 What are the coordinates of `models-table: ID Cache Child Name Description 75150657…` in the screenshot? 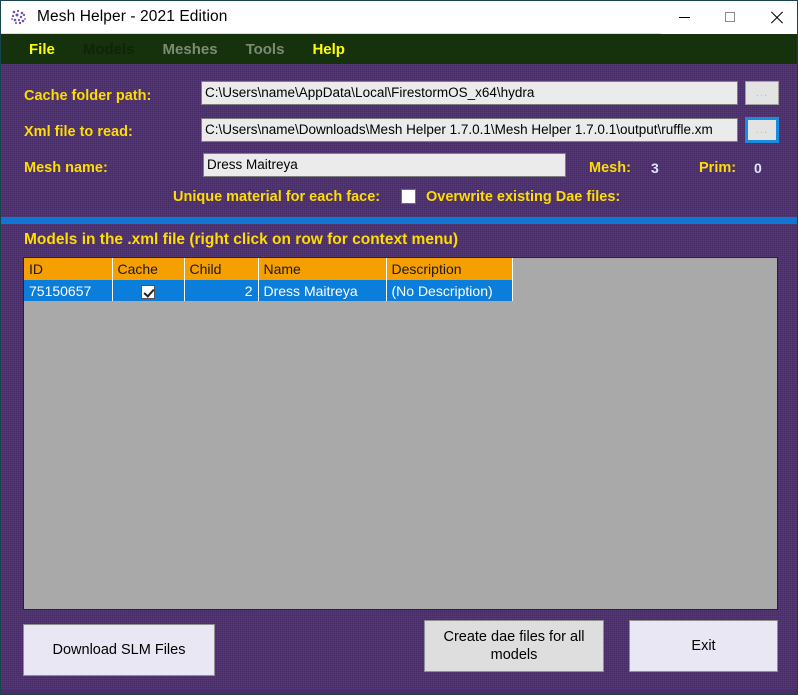 It's located at (268, 279).